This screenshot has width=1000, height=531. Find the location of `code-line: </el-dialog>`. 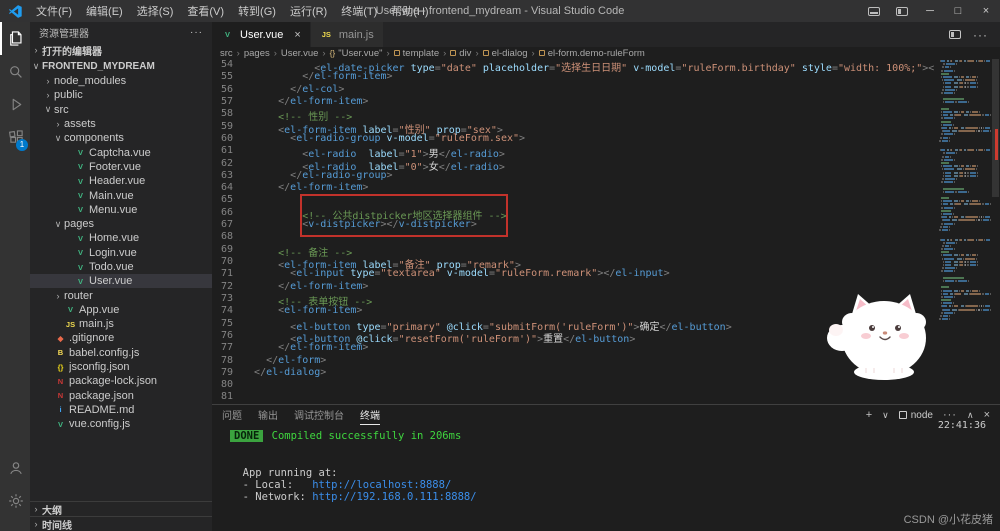

code-line: </el-dialog> is located at coordinates (588, 373).